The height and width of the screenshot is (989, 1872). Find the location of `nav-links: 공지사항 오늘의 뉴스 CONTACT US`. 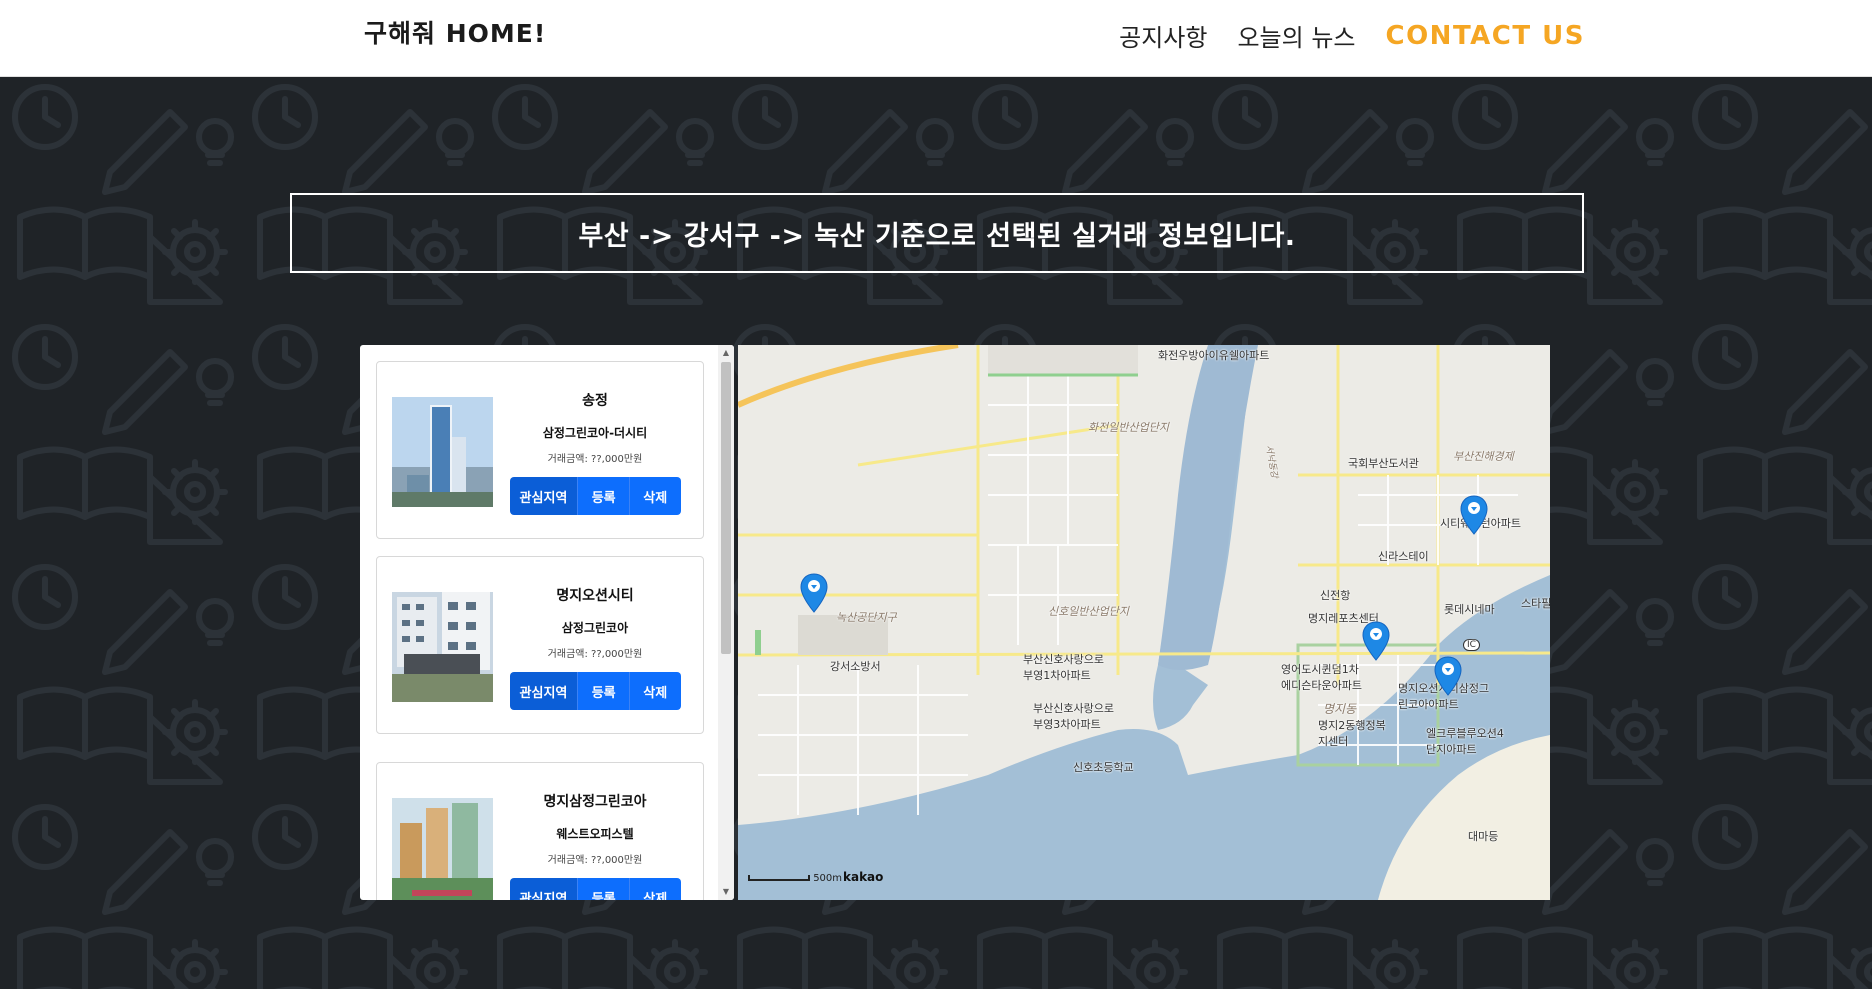

nav-links: 공지사항 오늘의 뉴스 CONTACT US is located at coordinates (1352, 35).